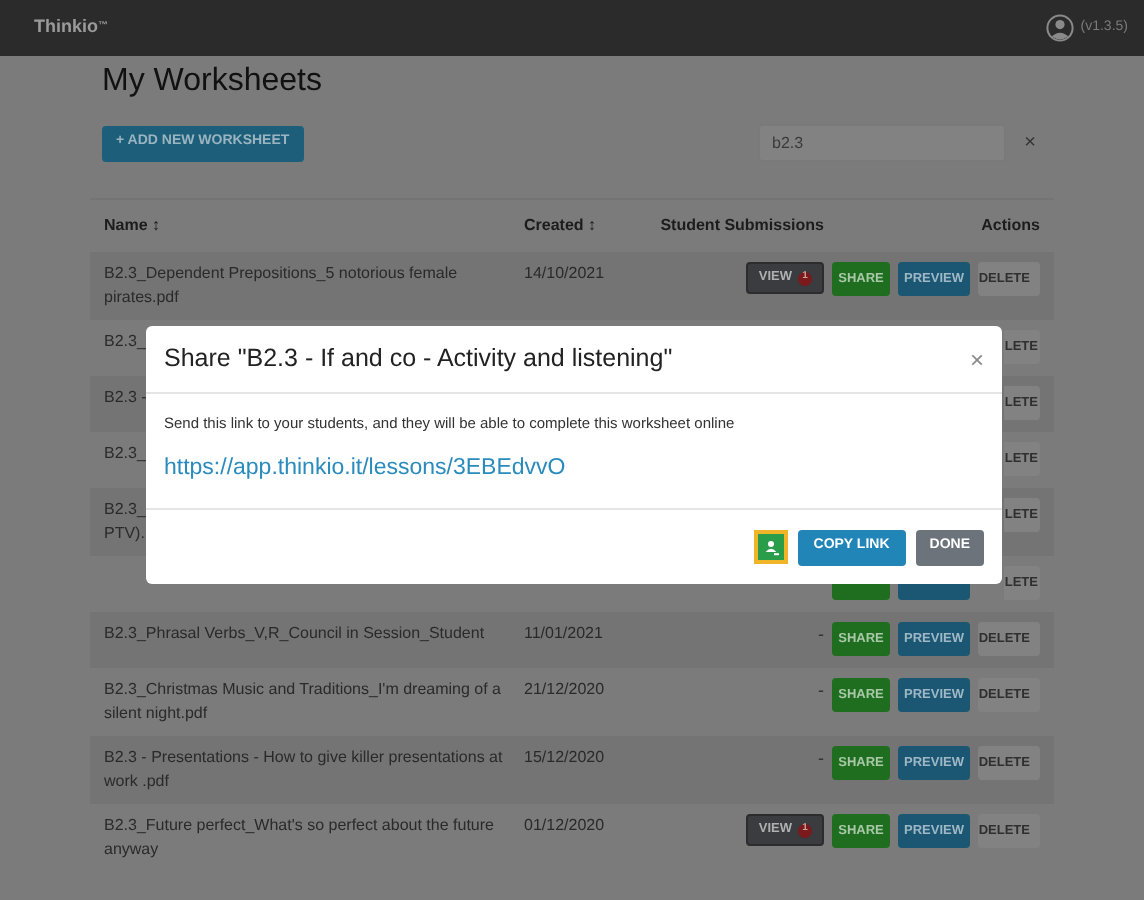  What do you see at coordinates (418, 359) in the screenshot?
I see `dialog-title: Share "B2.3 - If and co - Activity and listening"` at bounding box center [418, 359].